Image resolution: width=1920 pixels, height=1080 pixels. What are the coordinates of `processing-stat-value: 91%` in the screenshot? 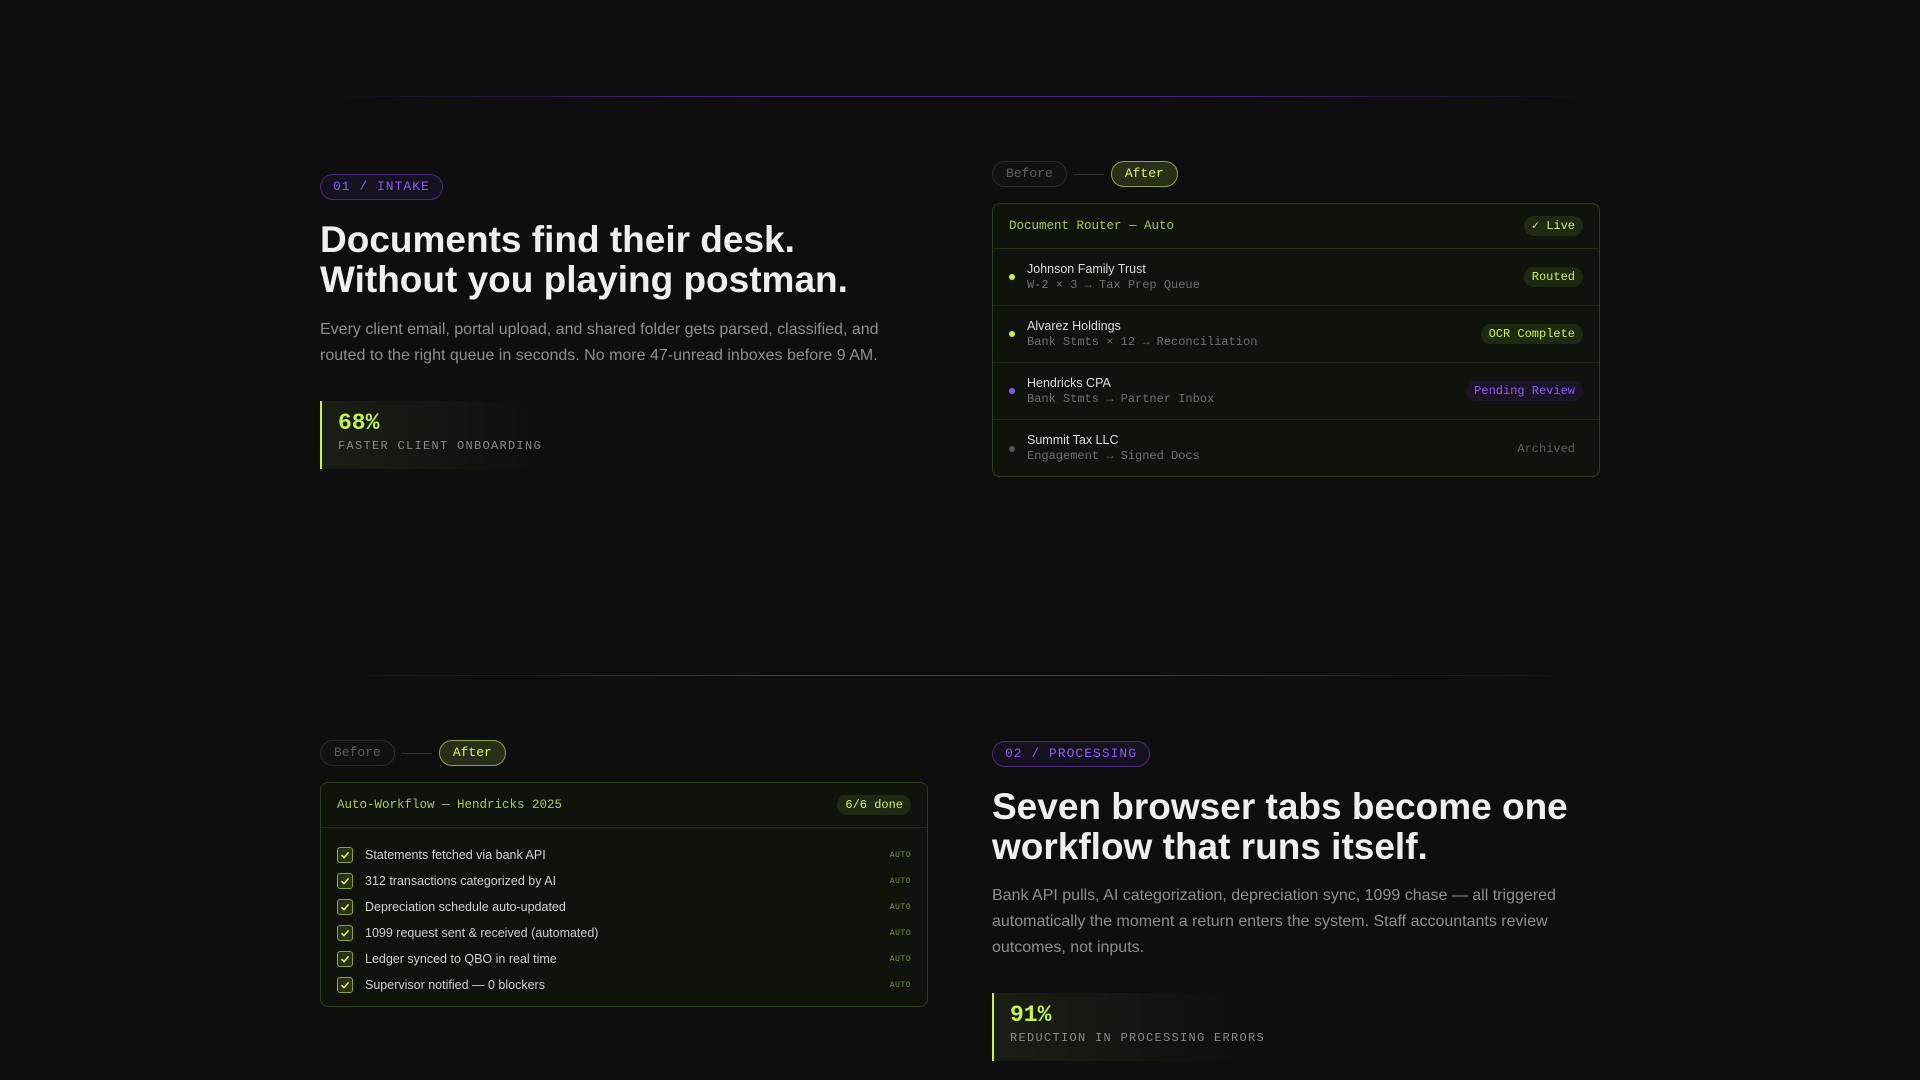 It's located at (1031, 1015).